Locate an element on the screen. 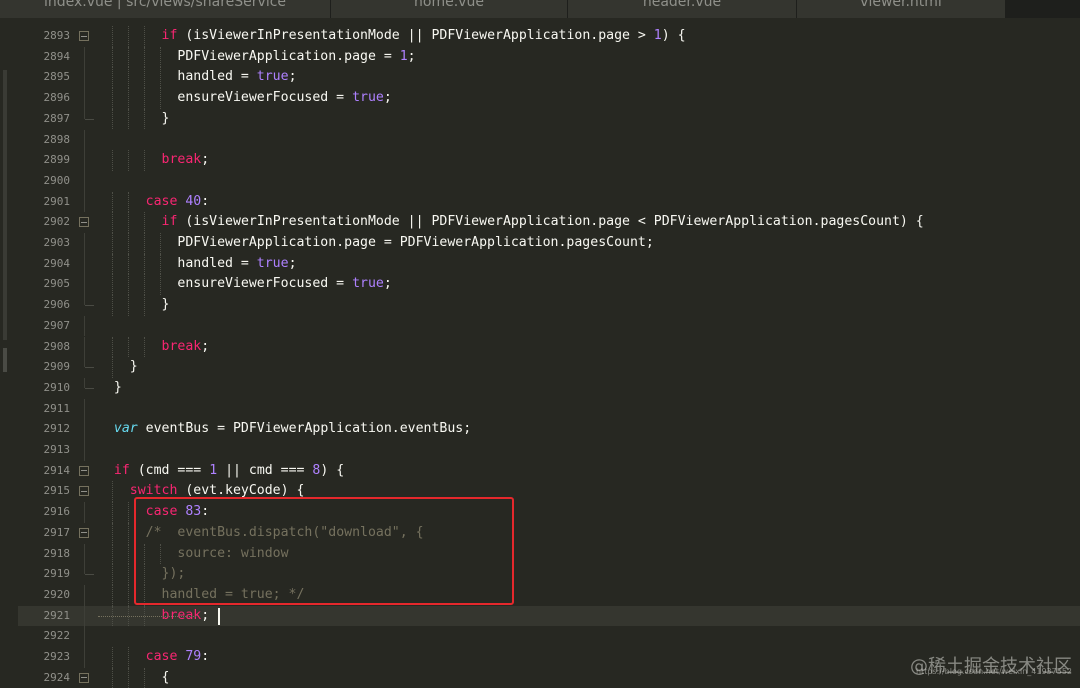 Image resolution: width=1080 pixels, height=688 pixels. code-line: 2914 if (cmd === 1 || cmd === 8) { is located at coordinates (549, 471).